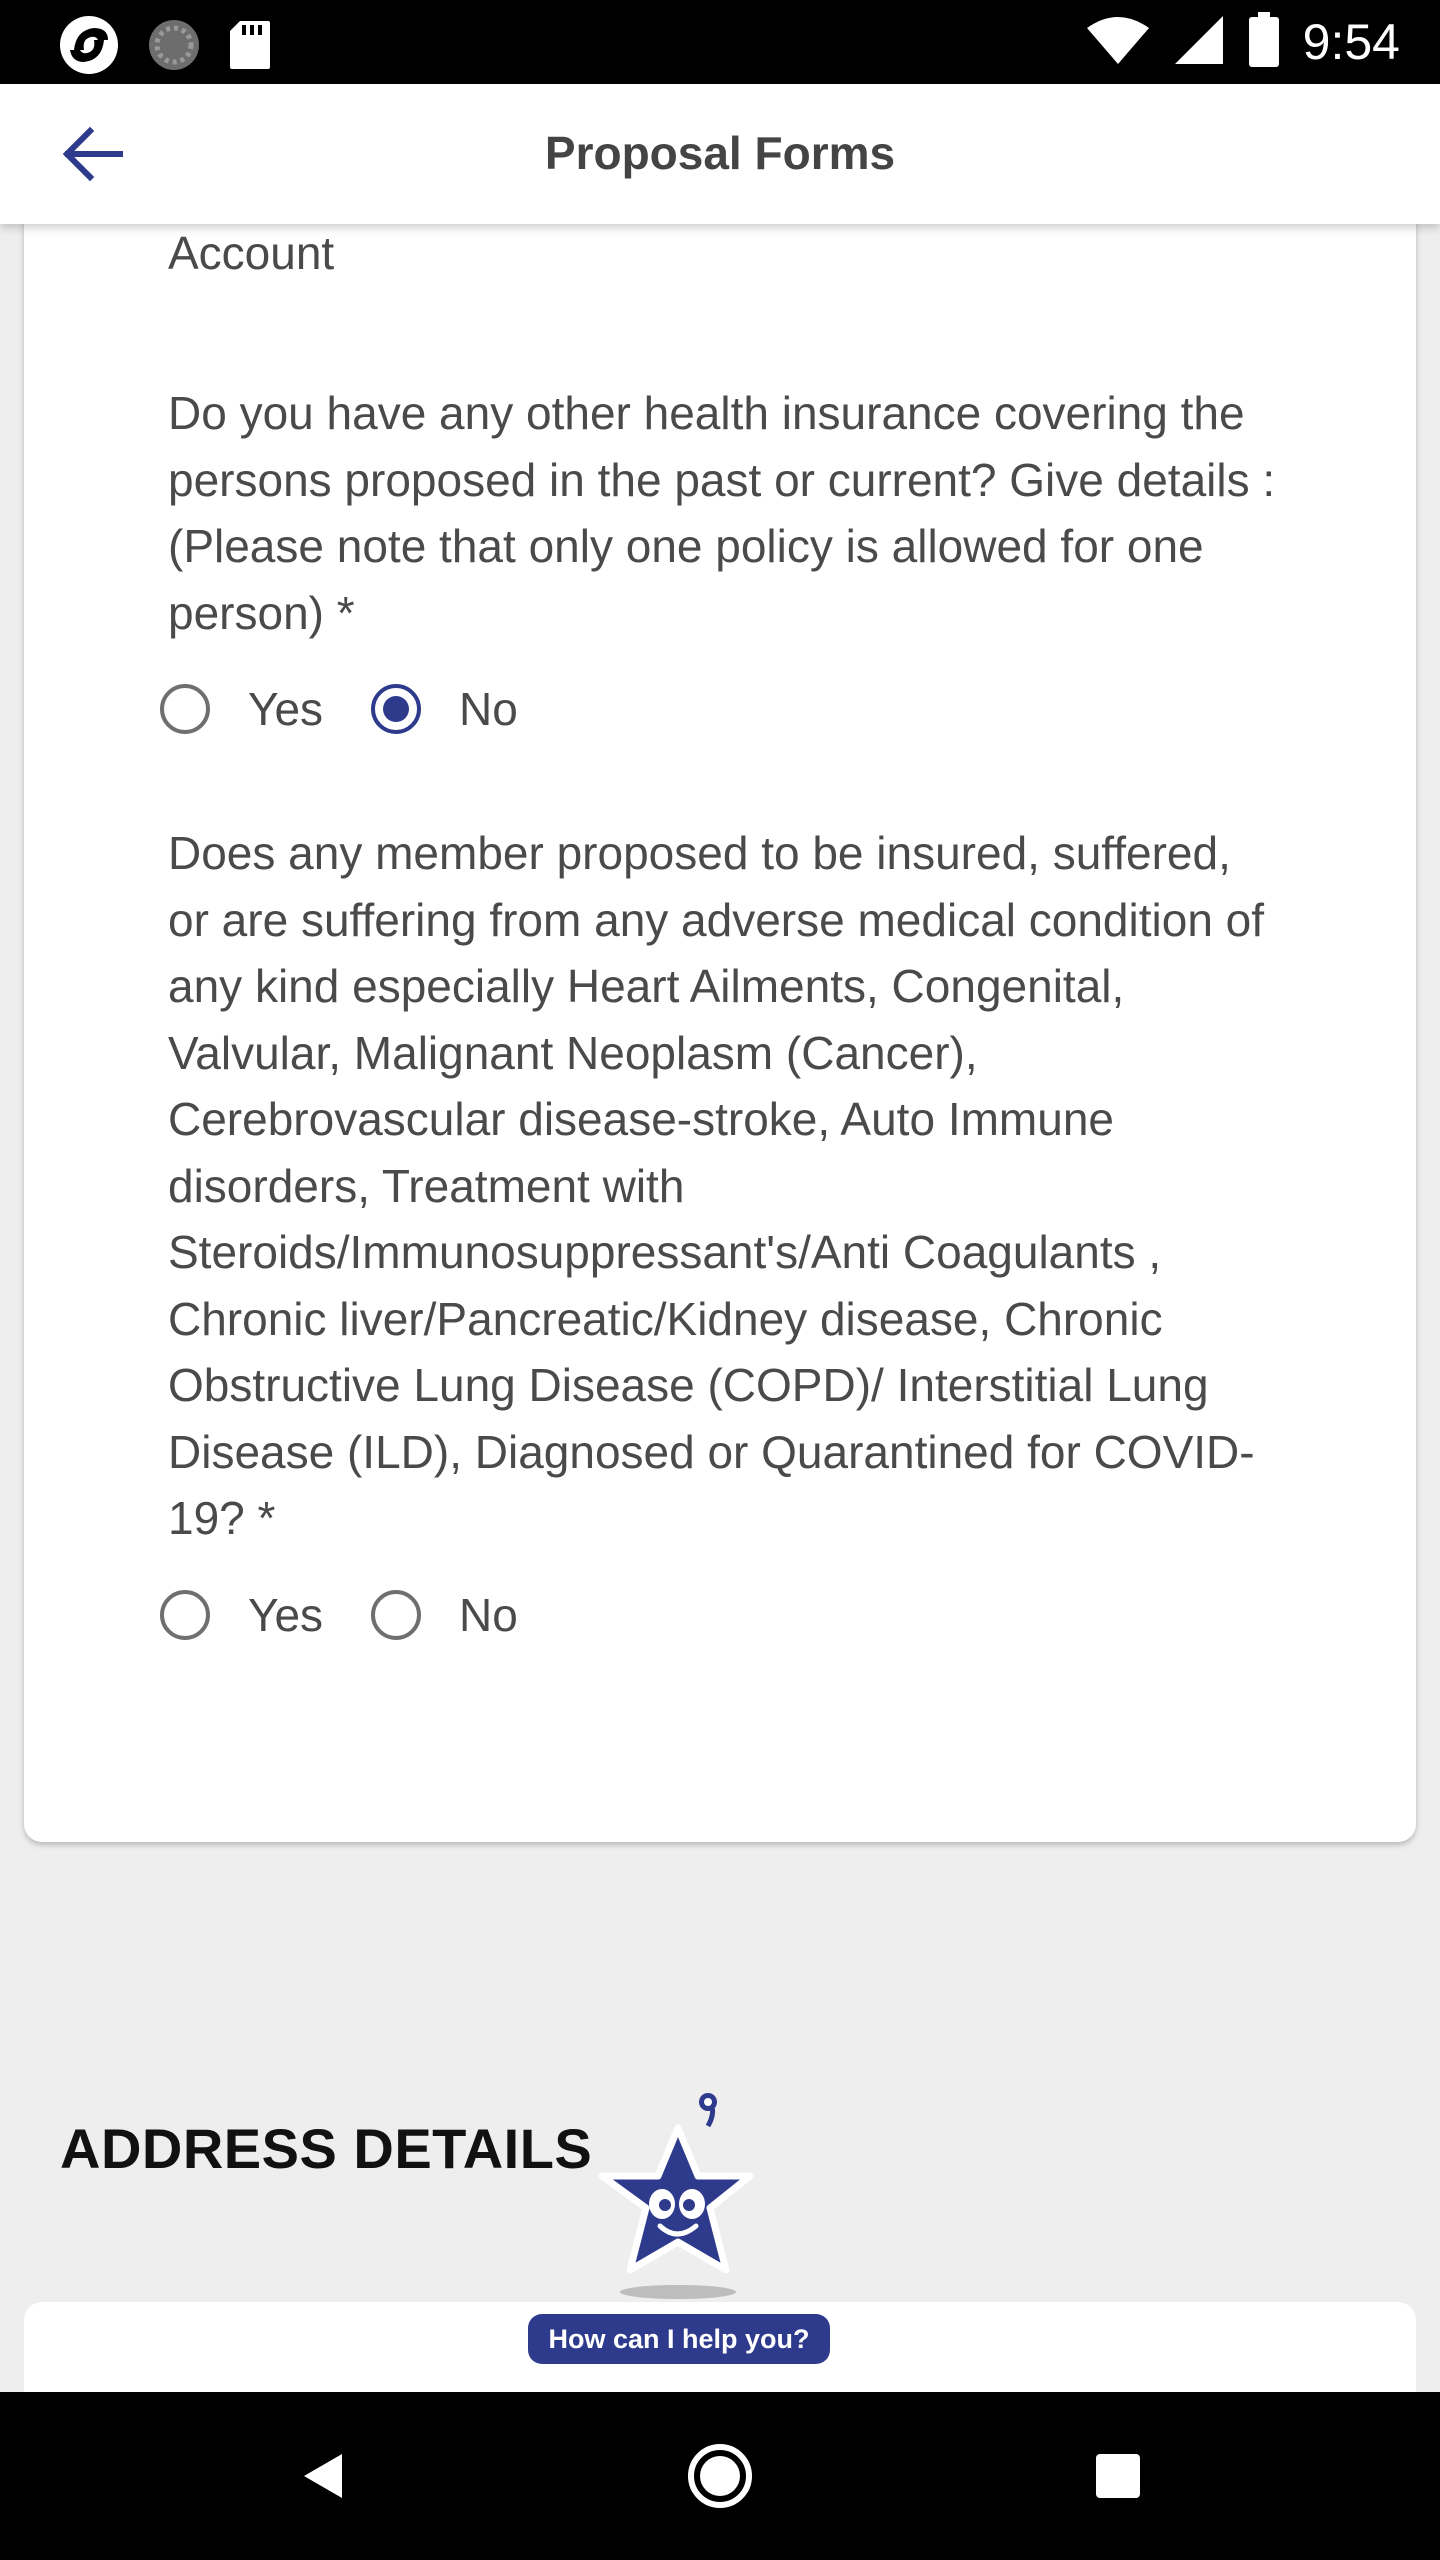  I want to click on nav-back-button, so click(322, 2476).